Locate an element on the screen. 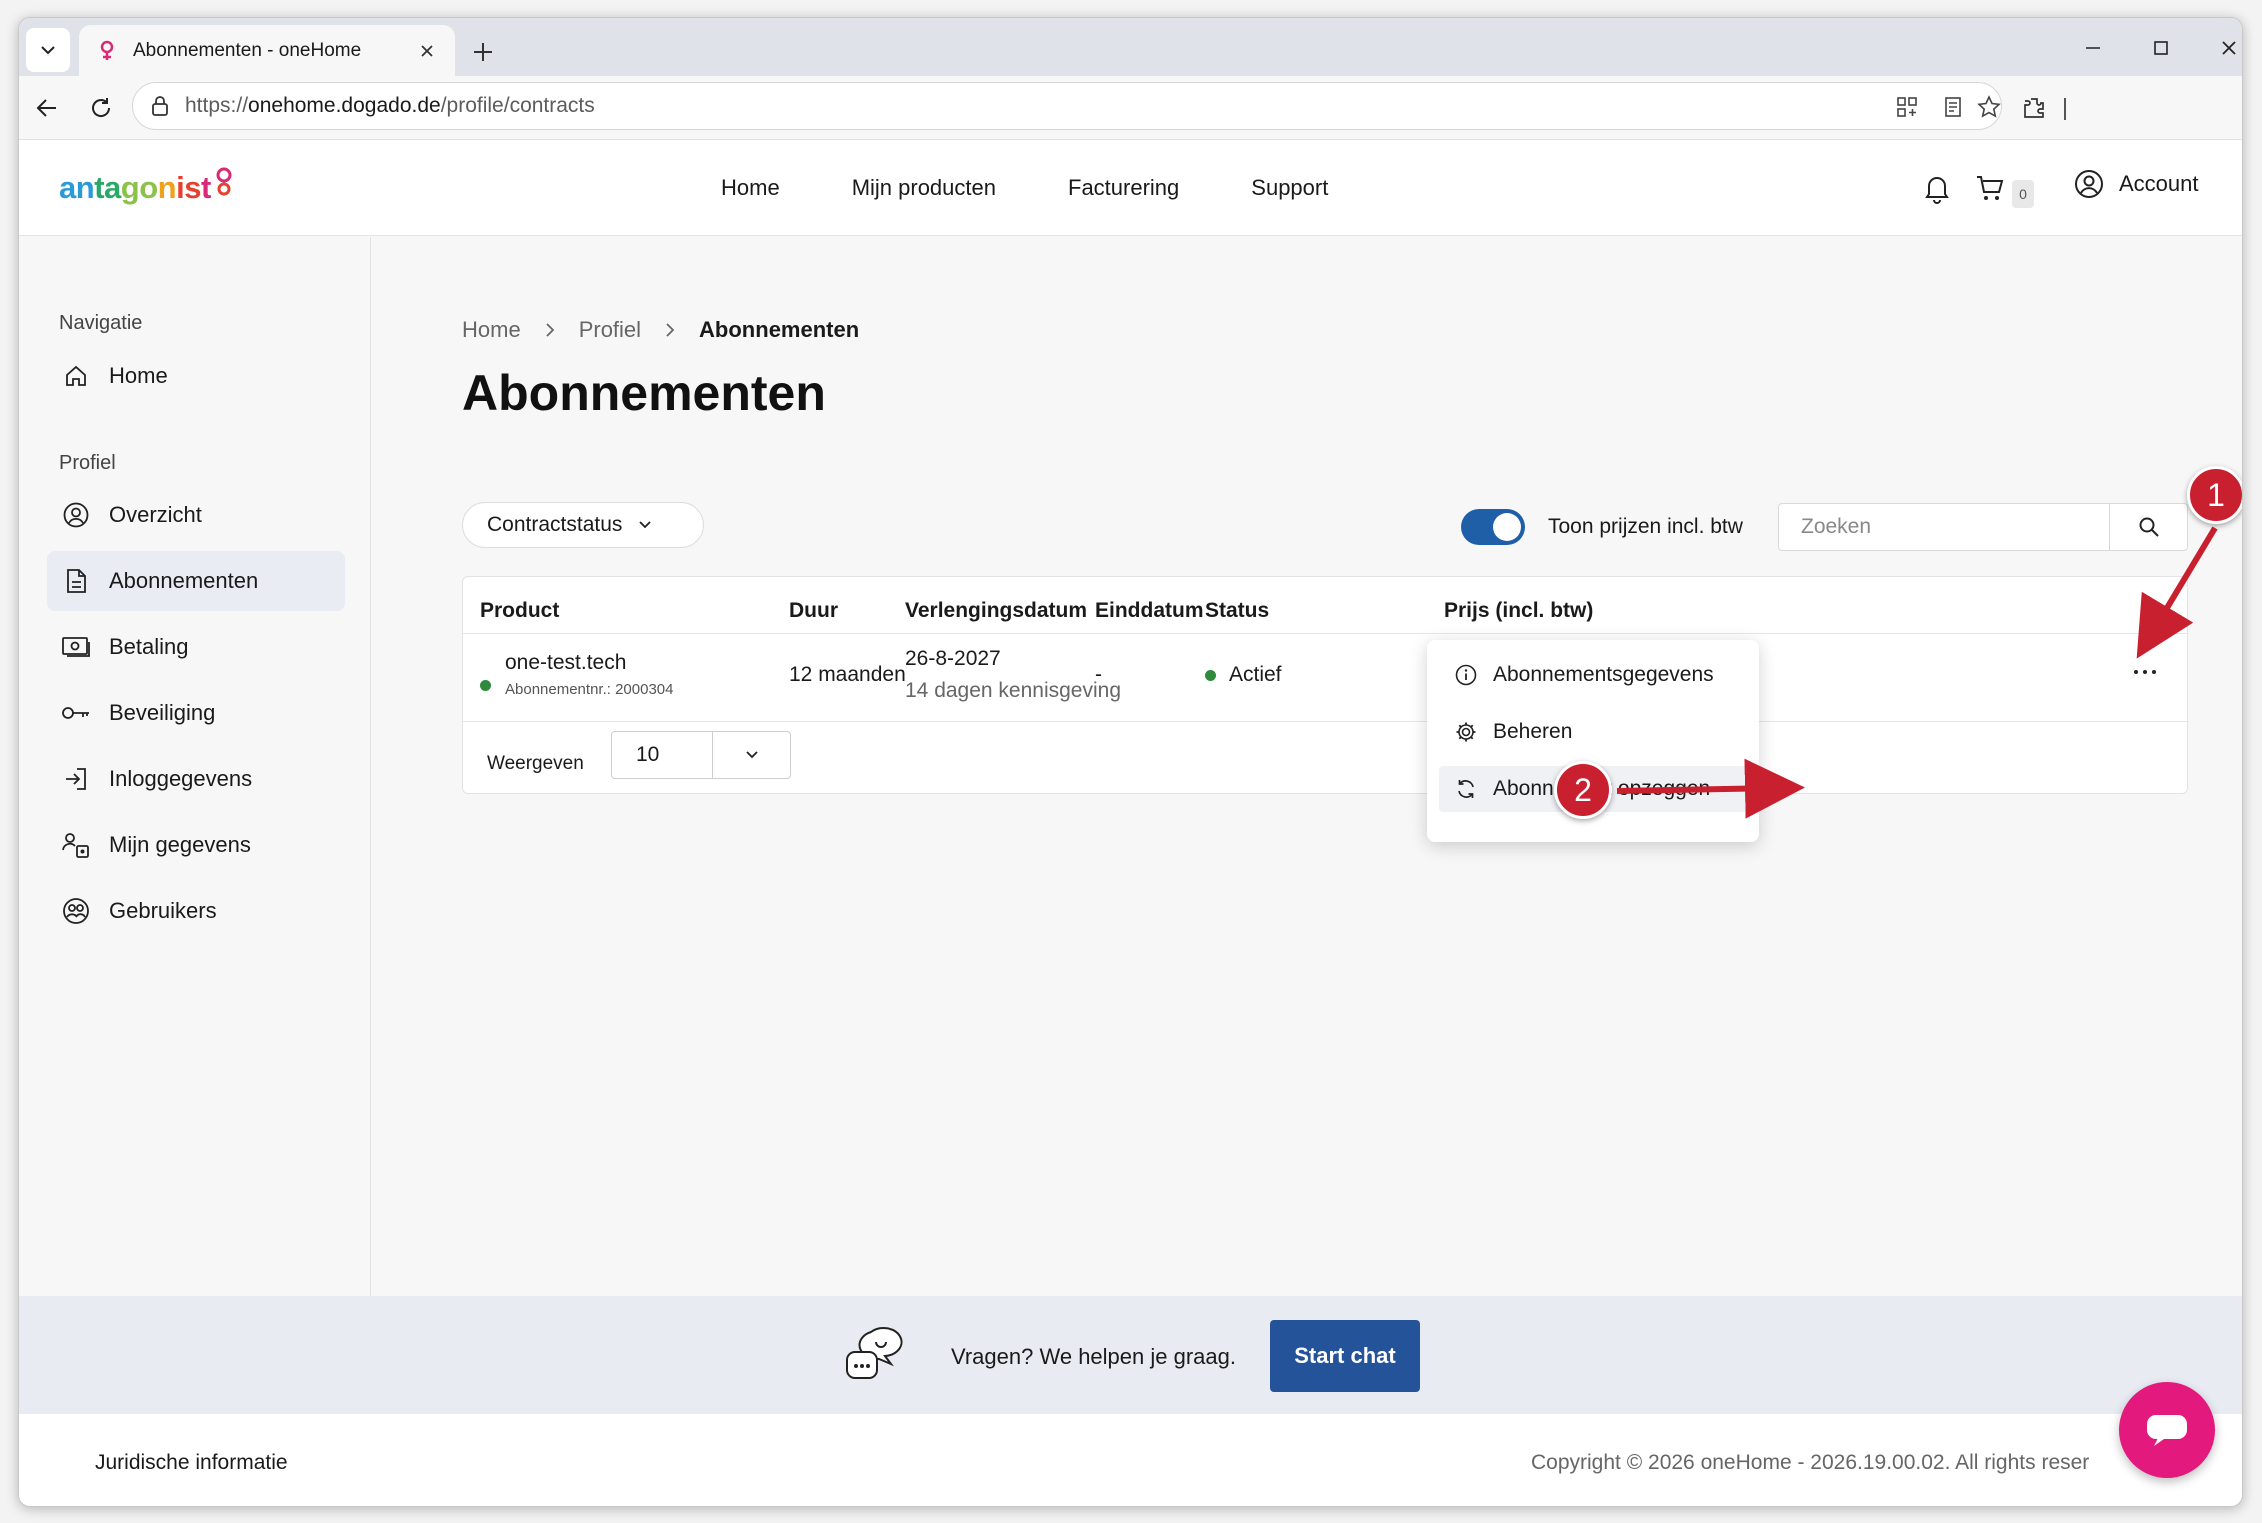  sidebar-heading-navigatie: Navigatie is located at coordinates (101, 323).